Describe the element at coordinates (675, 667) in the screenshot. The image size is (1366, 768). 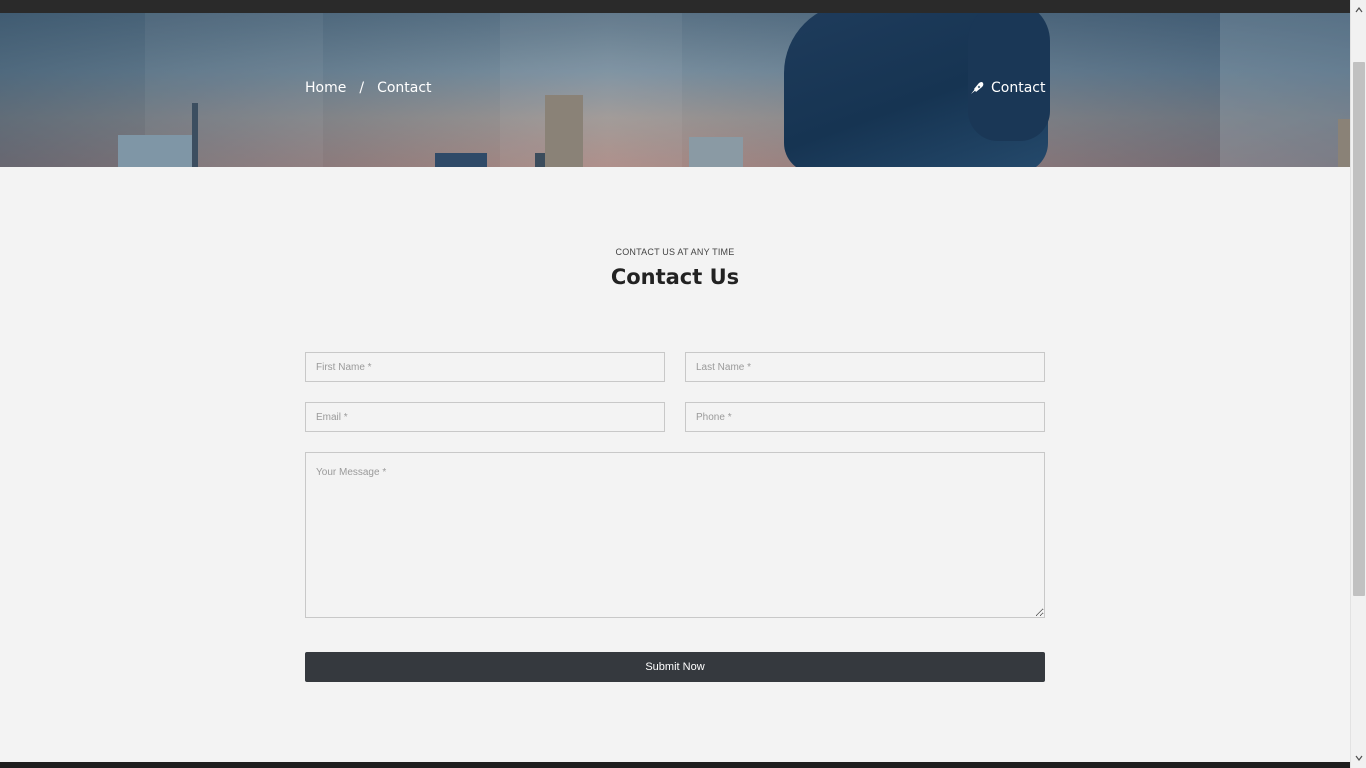
I see `submit-button: Submit Now` at that location.